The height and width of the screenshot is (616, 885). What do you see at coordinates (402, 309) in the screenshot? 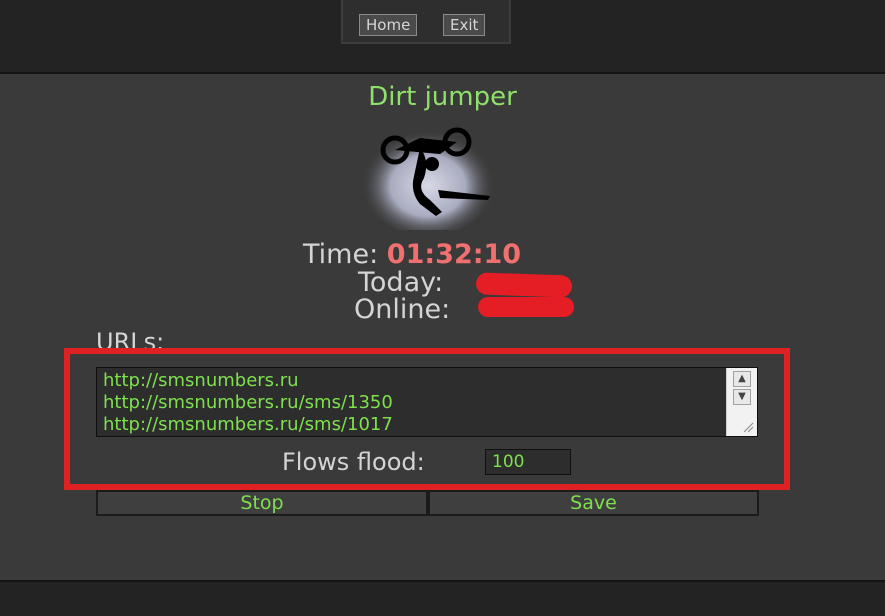
I see `online-label: Online:` at bounding box center [402, 309].